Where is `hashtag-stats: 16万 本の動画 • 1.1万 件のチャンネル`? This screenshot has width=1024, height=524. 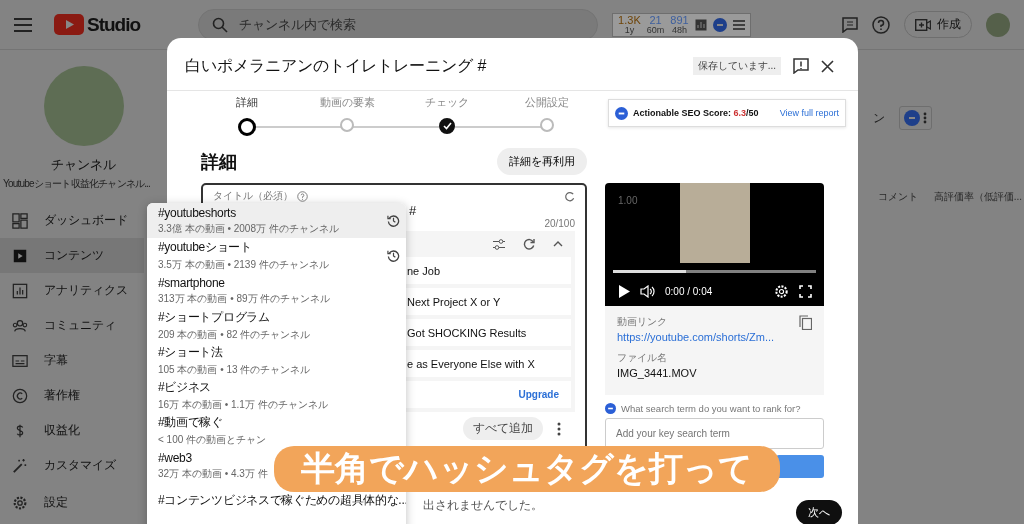 hashtag-stats: 16万 本の動画 • 1.1万 件のチャンネル is located at coordinates (243, 405).